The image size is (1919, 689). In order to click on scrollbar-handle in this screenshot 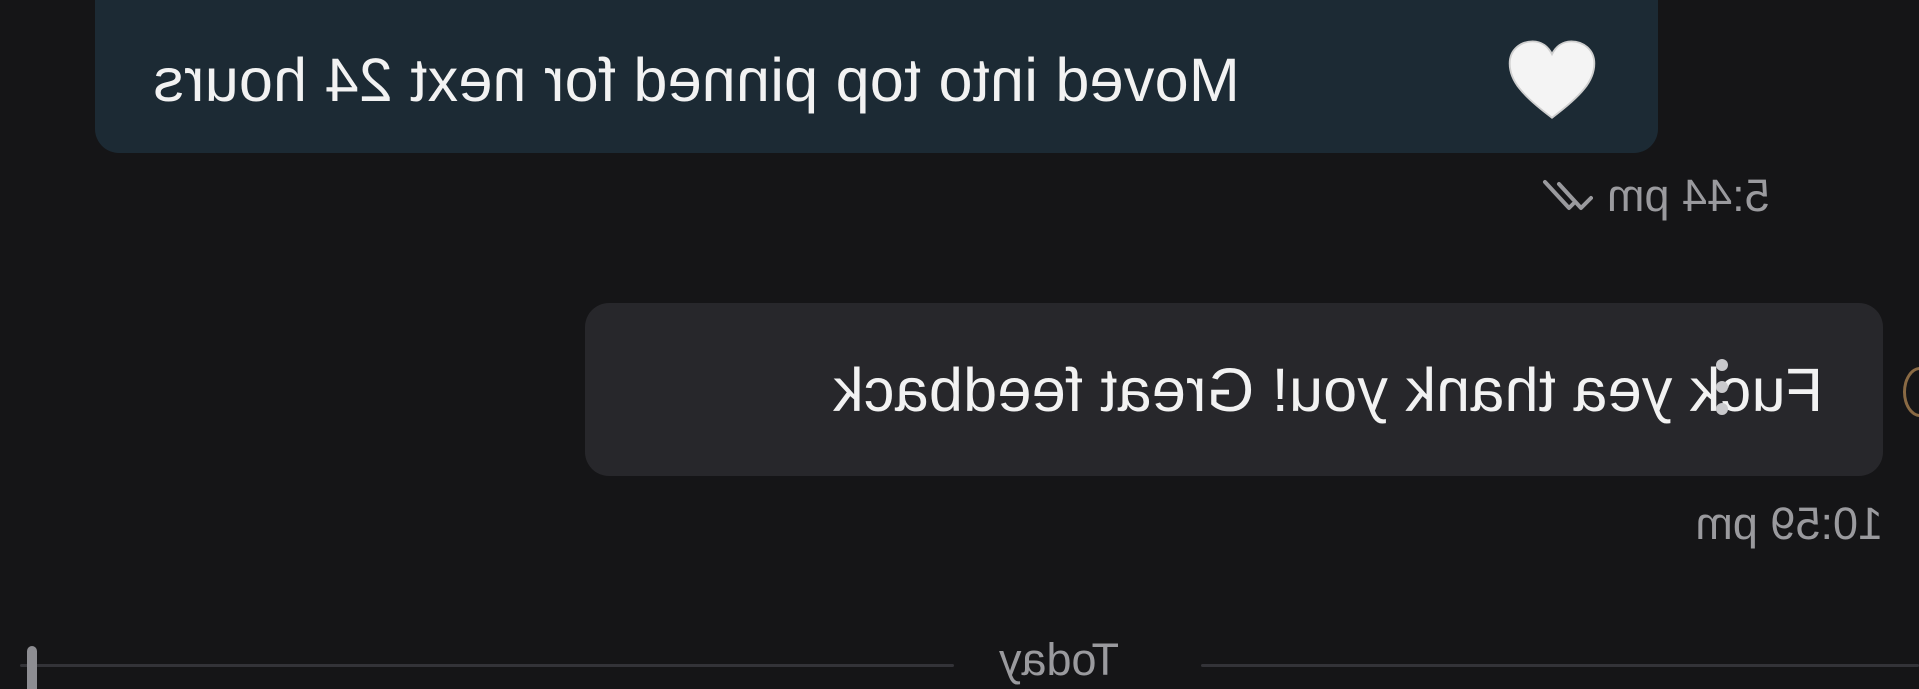, I will do `click(32, 667)`.